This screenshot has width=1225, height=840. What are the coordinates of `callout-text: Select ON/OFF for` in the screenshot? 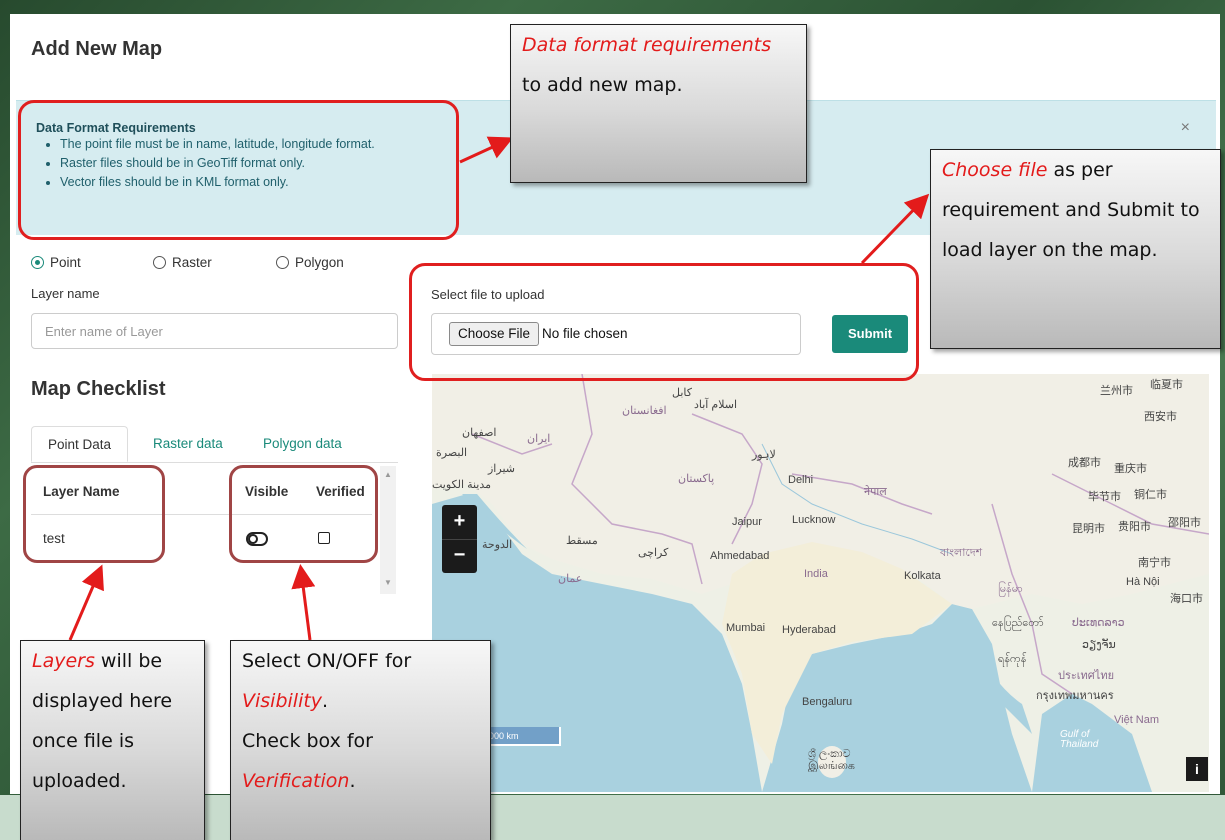 It's located at (327, 661).